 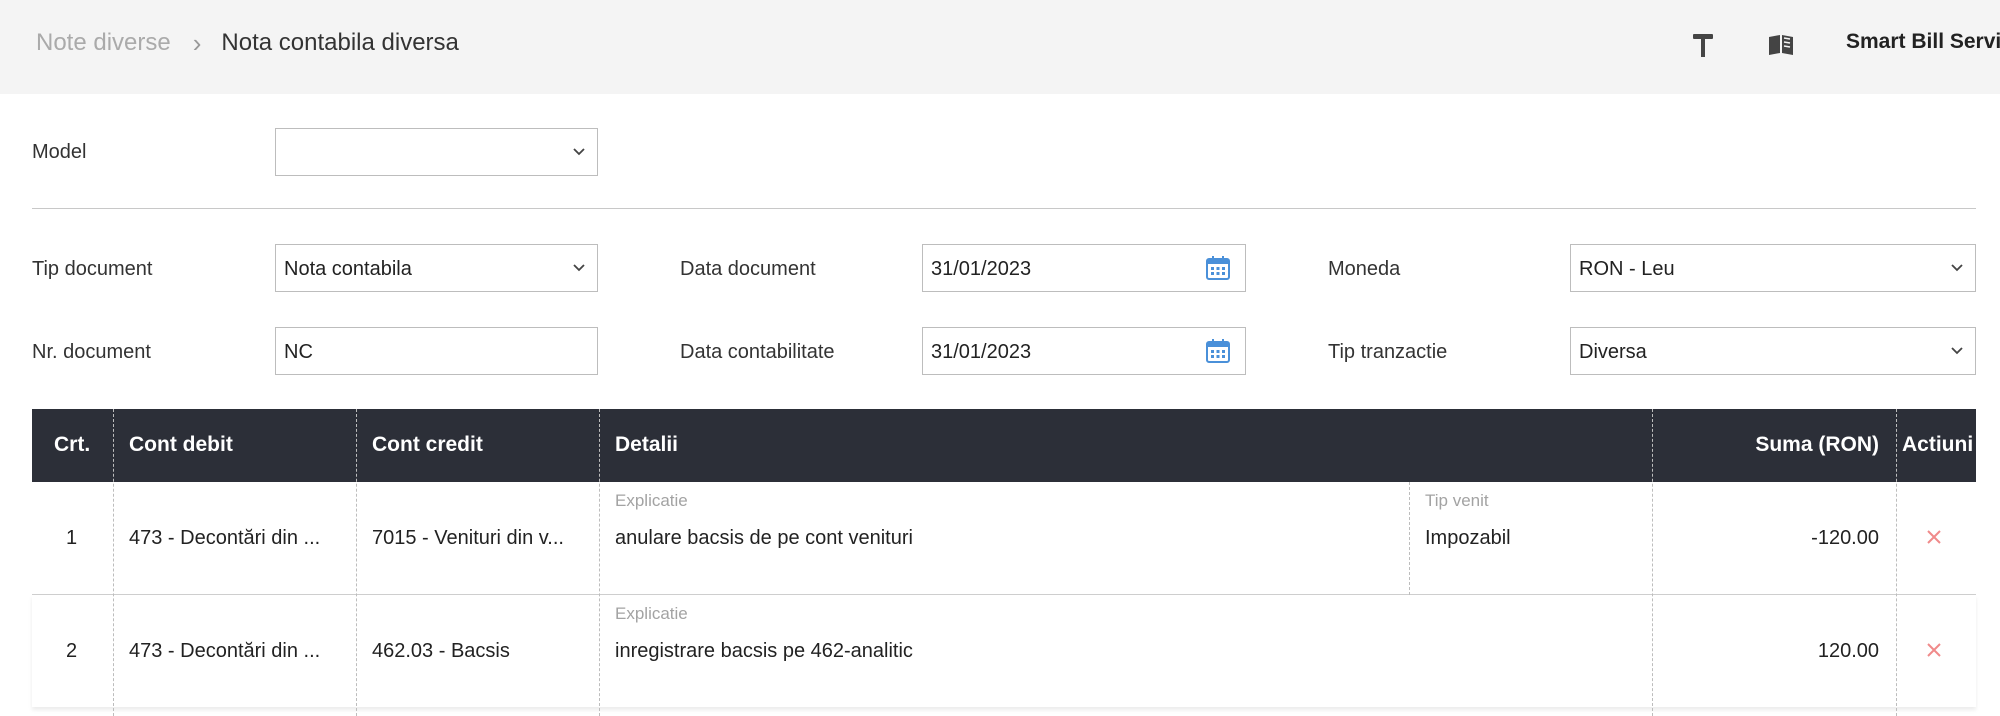 What do you see at coordinates (72, 651) in the screenshot?
I see `row-crt: 2` at bounding box center [72, 651].